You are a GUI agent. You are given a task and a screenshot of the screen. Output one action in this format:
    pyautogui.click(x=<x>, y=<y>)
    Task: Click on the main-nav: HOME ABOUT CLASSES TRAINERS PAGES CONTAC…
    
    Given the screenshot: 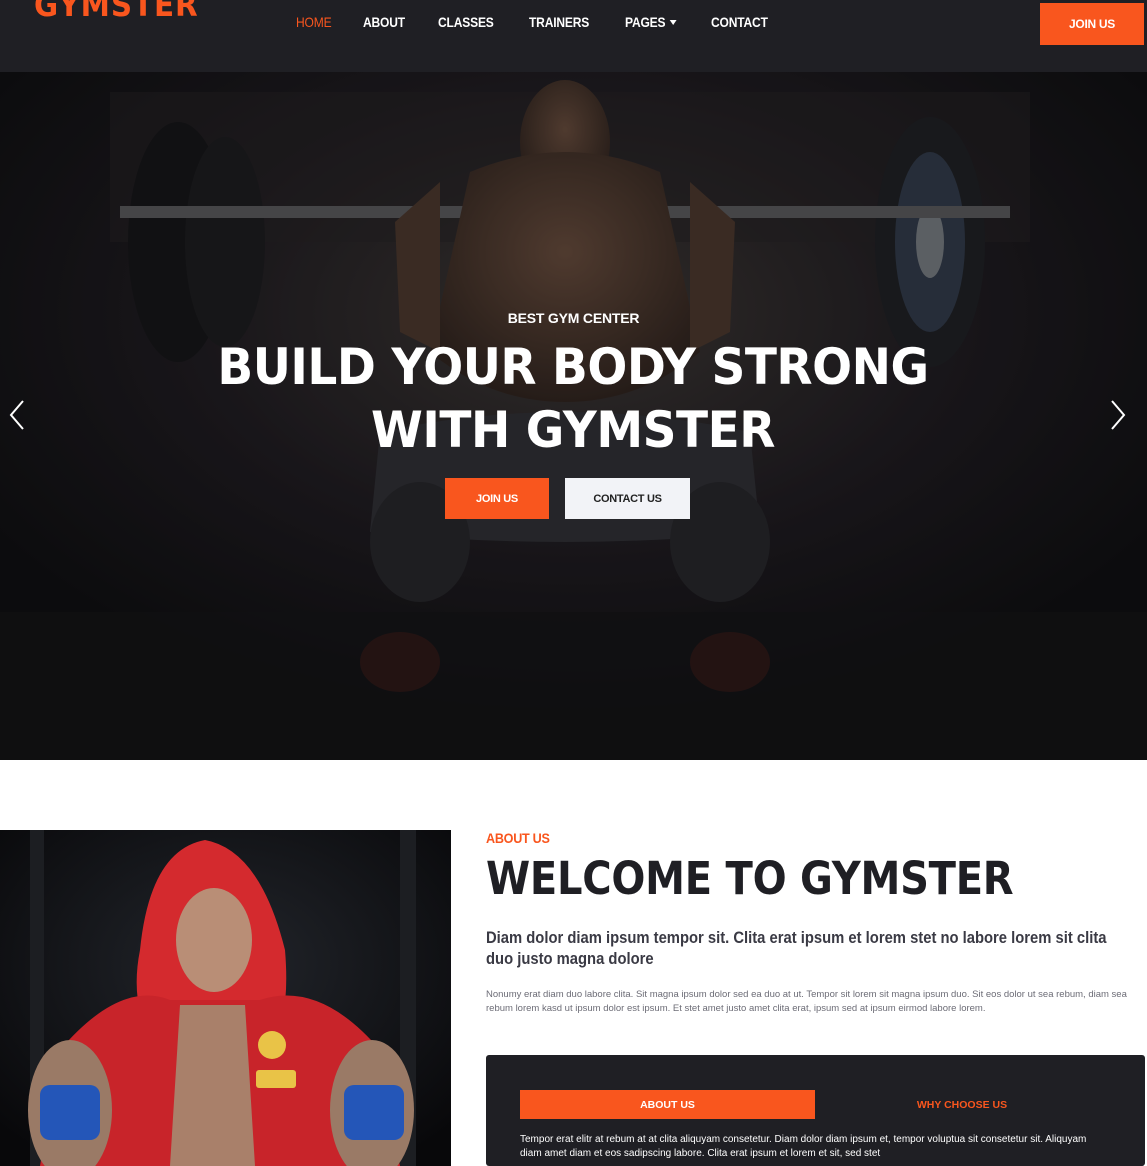 What is the action you would take?
    pyautogui.click(x=549, y=22)
    